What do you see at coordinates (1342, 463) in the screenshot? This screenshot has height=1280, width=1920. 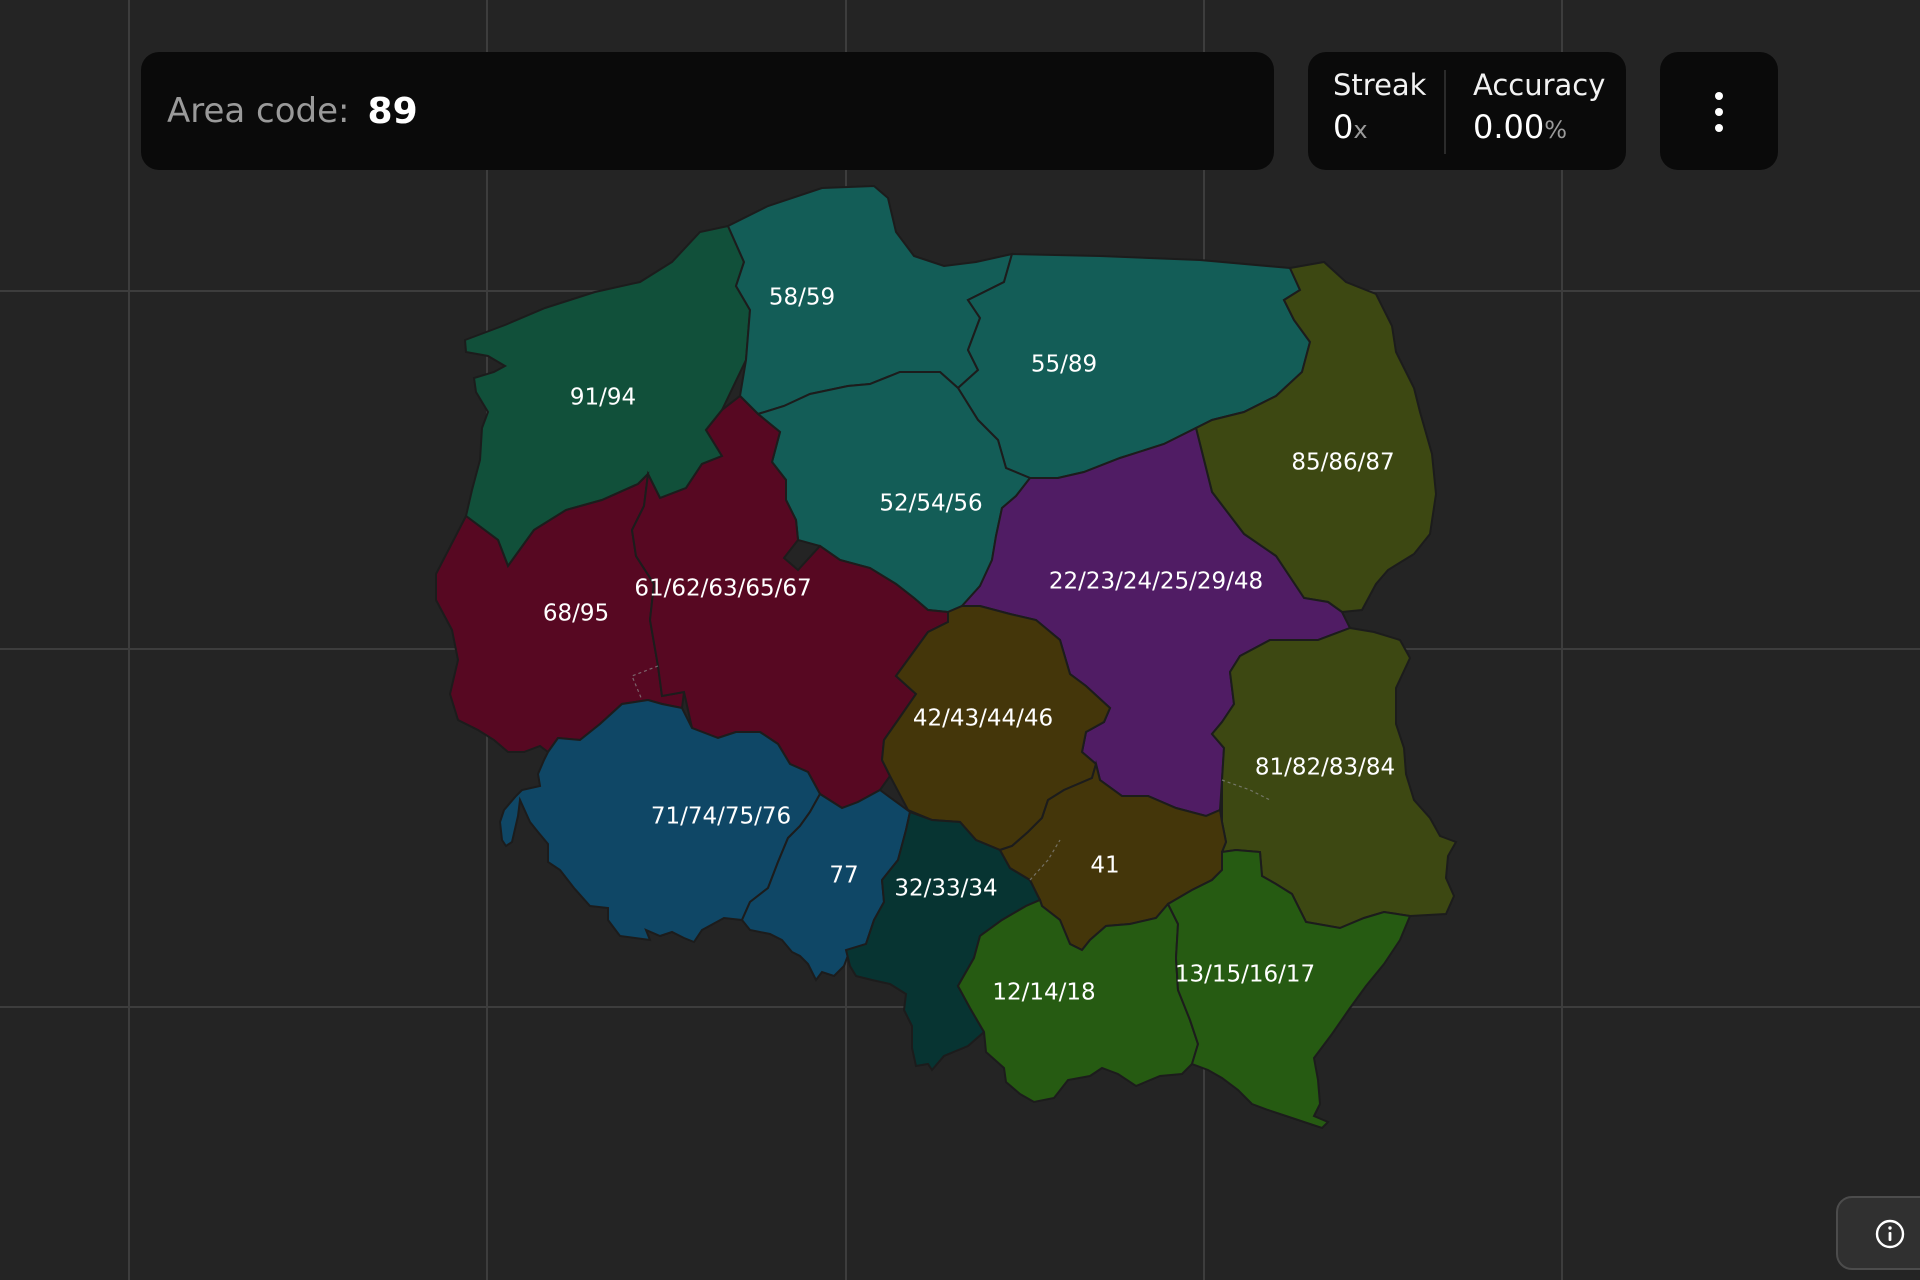 I see `region-label: 85/86/87` at bounding box center [1342, 463].